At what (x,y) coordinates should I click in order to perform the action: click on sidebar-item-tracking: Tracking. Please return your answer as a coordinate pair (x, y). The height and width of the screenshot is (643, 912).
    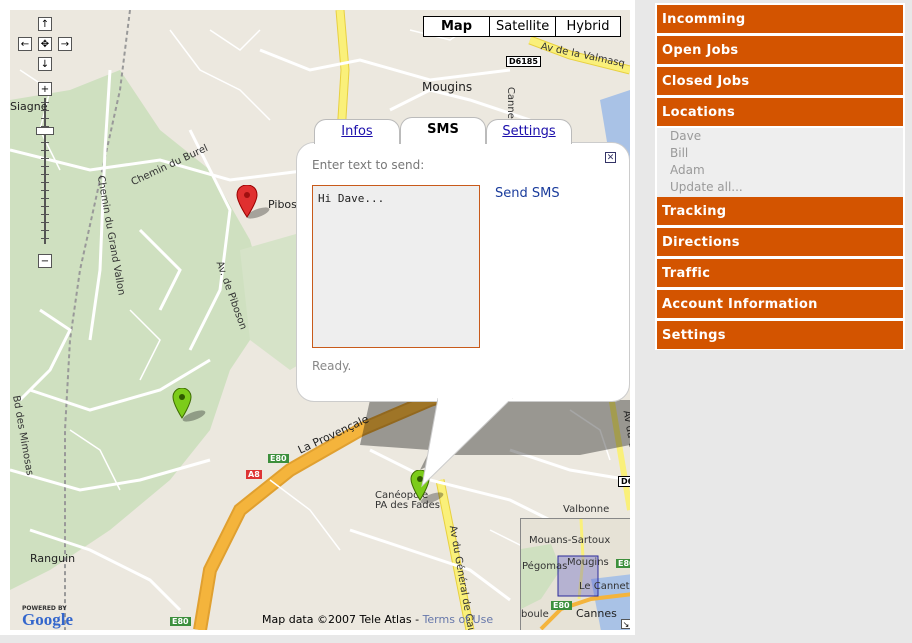
    Looking at the image, I should click on (780, 211).